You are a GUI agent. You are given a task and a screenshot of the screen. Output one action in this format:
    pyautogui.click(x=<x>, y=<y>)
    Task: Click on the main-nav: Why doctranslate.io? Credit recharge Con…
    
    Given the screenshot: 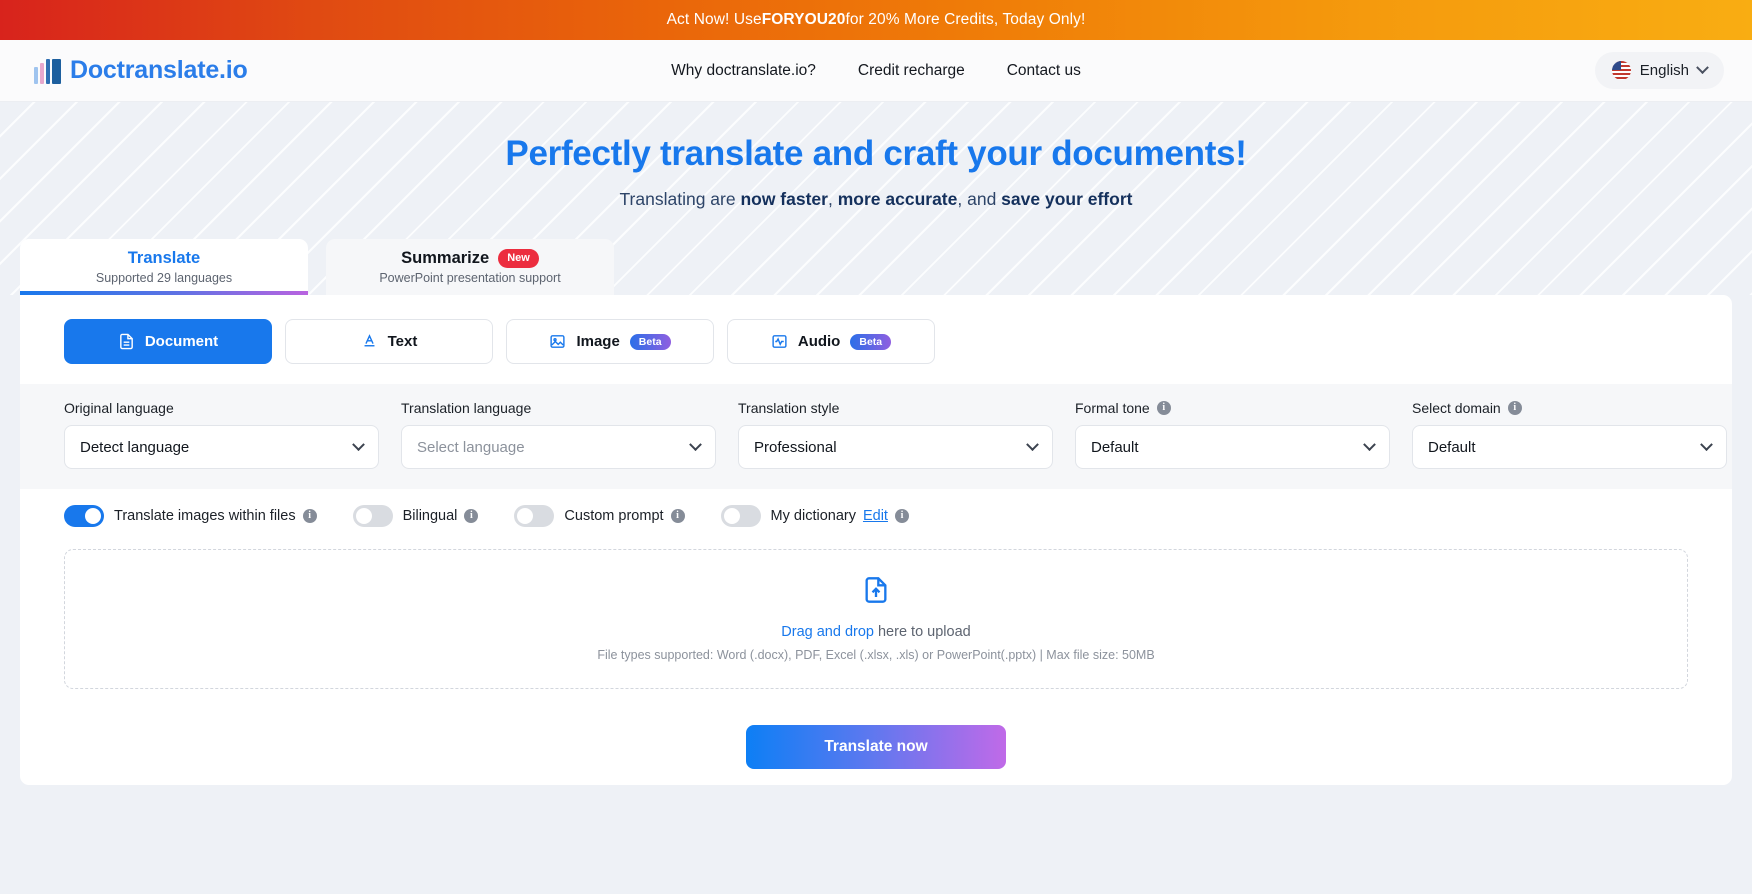 What is the action you would take?
    pyautogui.click(x=876, y=71)
    